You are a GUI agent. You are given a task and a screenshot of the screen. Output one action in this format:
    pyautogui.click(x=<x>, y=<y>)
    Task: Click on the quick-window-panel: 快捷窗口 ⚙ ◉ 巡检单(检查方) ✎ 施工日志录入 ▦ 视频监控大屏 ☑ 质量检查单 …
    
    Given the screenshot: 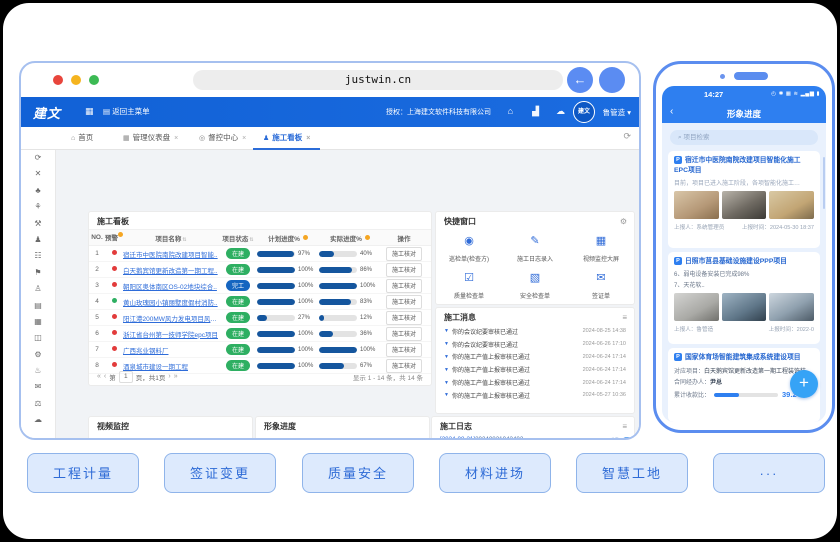 What is the action you would take?
    pyautogui.click(x=535, y=258)
    